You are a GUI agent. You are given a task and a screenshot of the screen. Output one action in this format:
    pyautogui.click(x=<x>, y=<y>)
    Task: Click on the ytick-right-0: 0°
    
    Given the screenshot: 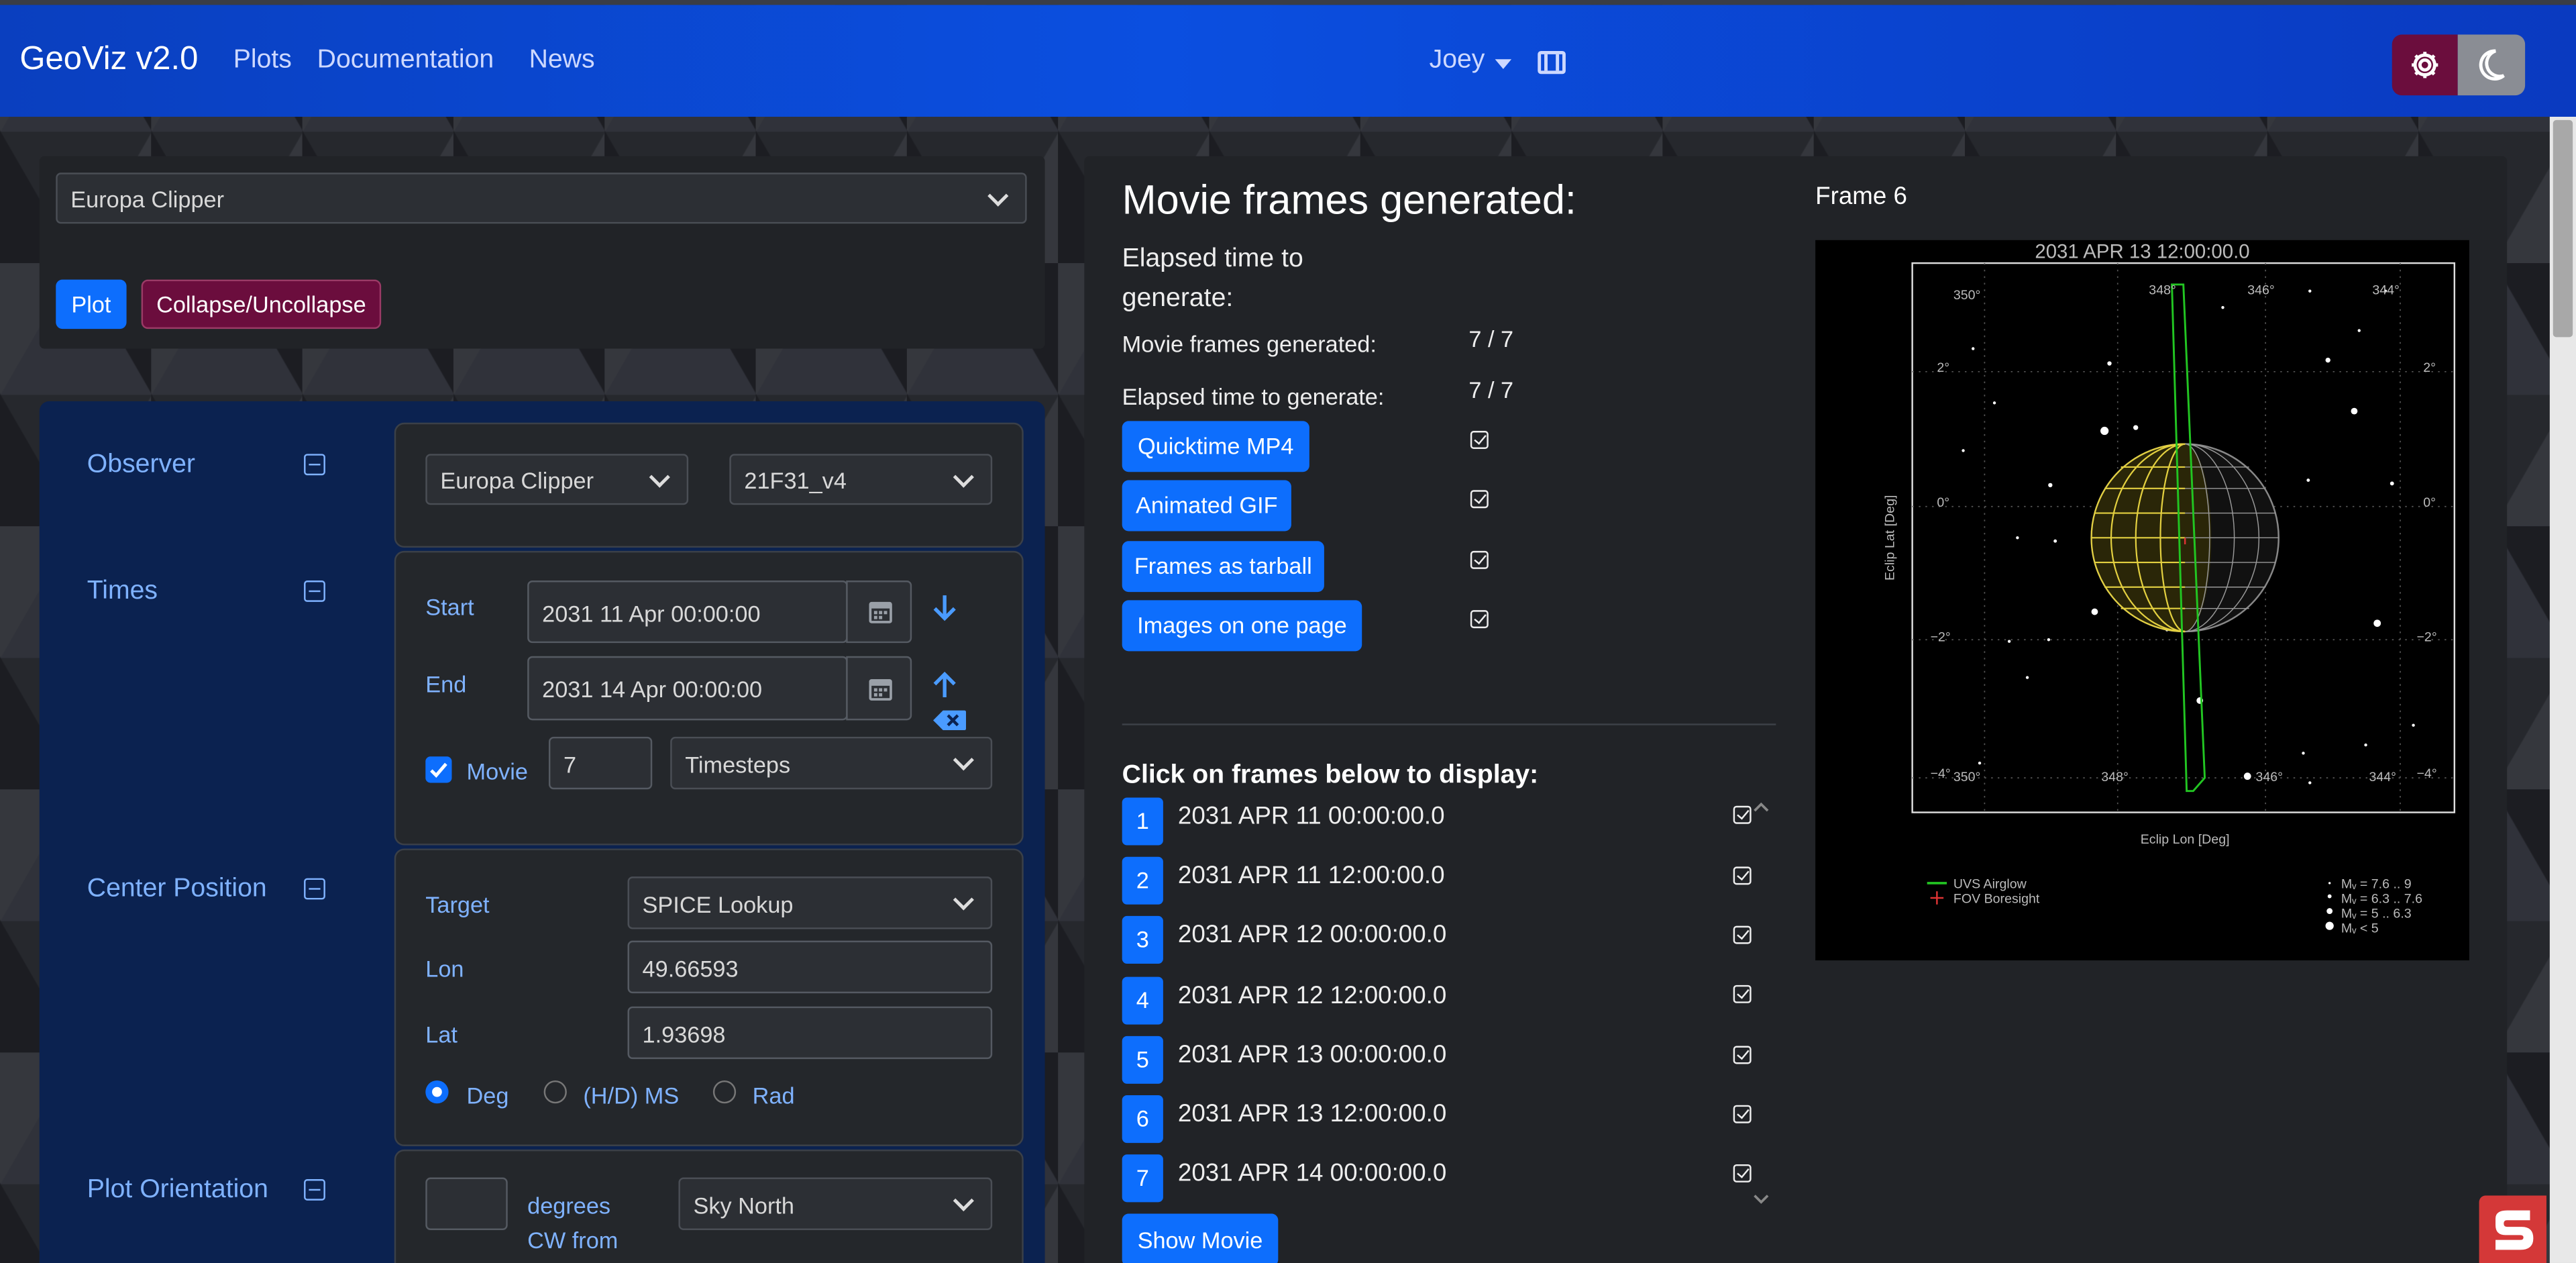 What is the action you would take?
    pyautogui.click(x=2429, y=502)
    